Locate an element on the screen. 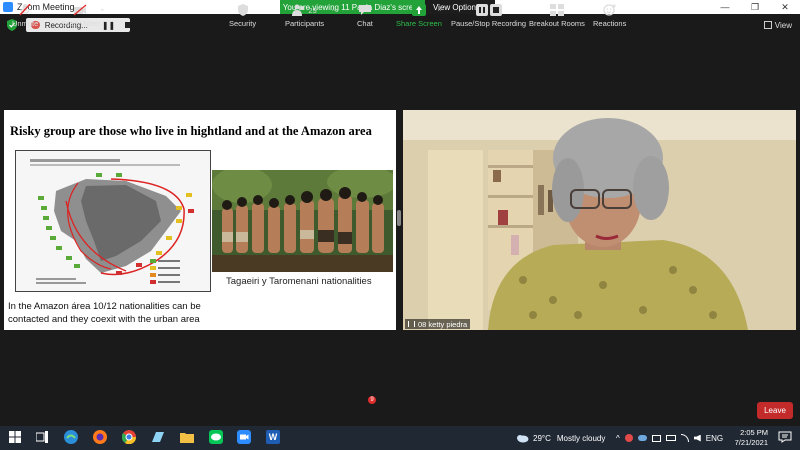 This screenshot has height=450, width=800. chat-bubble-icon is located at coordinates (364, 10).